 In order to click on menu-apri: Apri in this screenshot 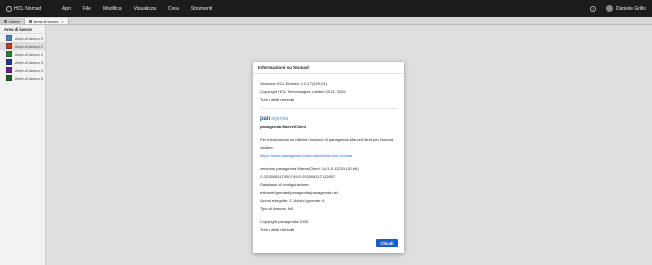, I will do `click(66, 9)`.